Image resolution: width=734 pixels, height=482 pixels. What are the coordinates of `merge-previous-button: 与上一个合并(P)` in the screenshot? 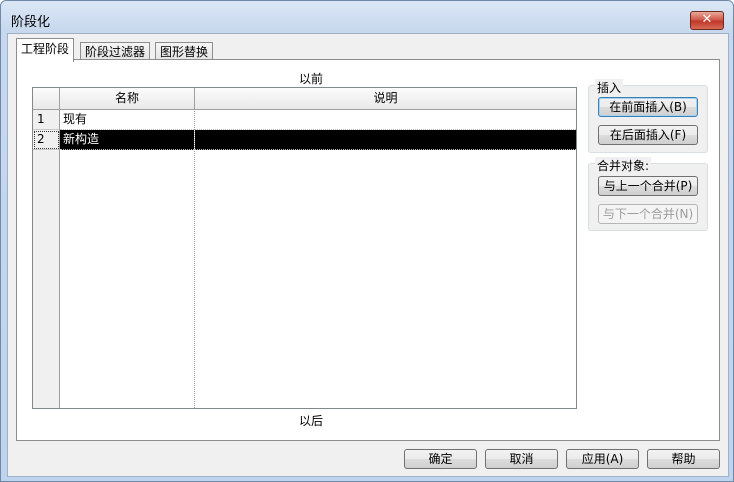 It's located at (648, 186).